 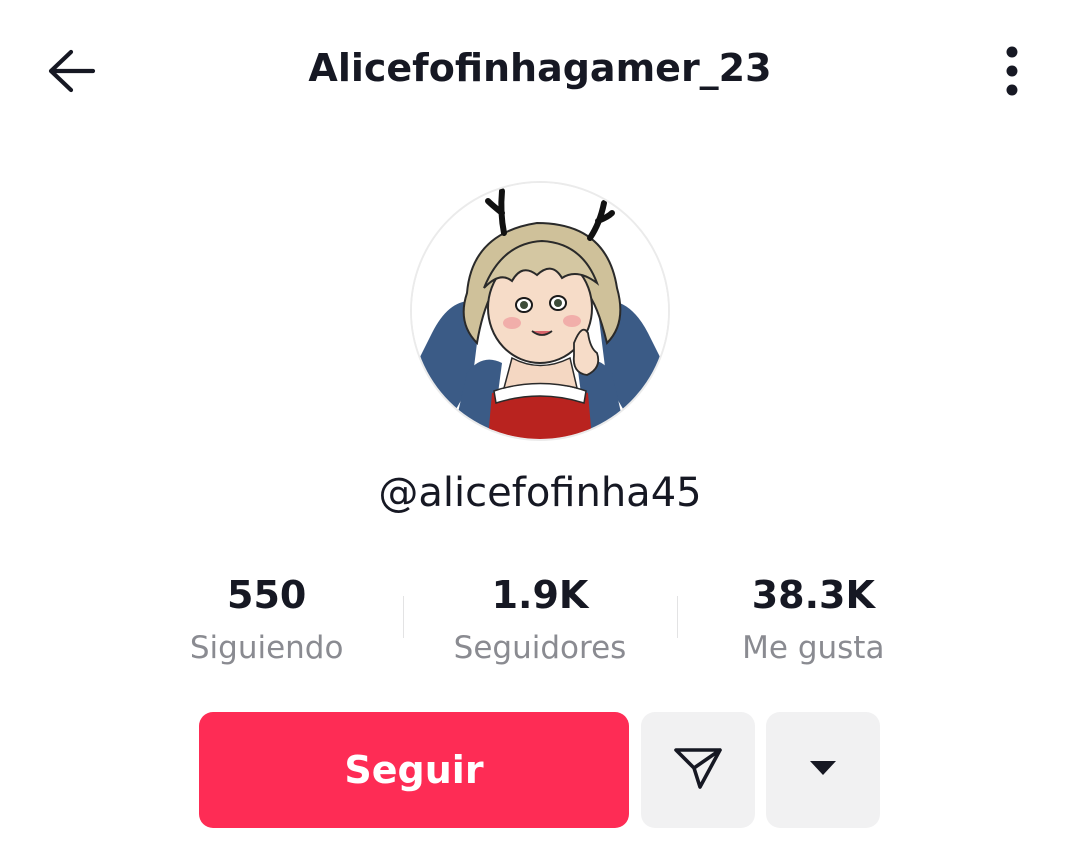 I want to click on send-icon, so click(x=698, y=770).